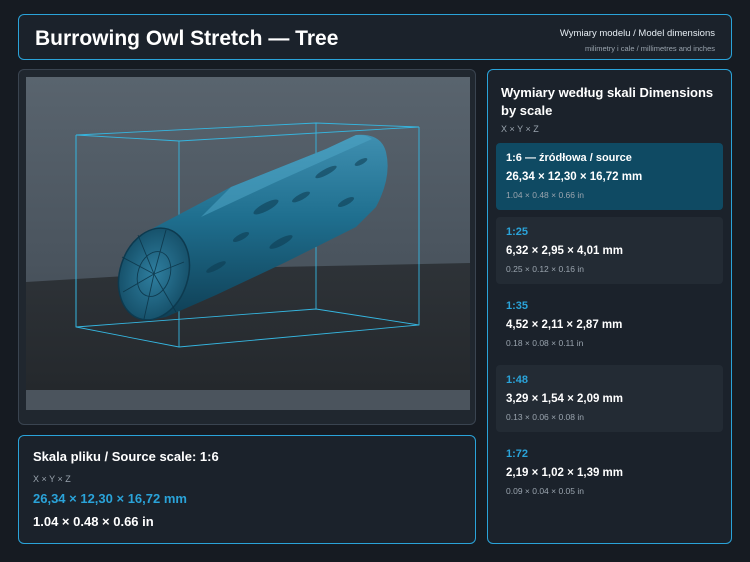  I want to click on source-scale-title: Skala pliku / Source scale: 1:6, so click(126, 456).